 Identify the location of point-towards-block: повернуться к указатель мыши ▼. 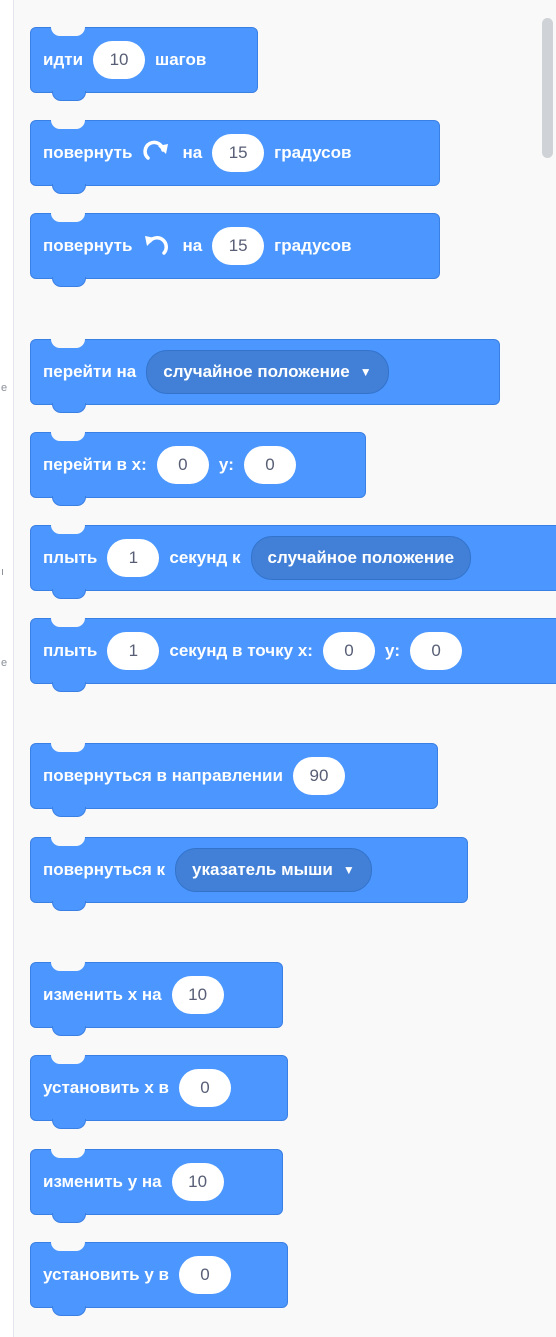
(249, 874).